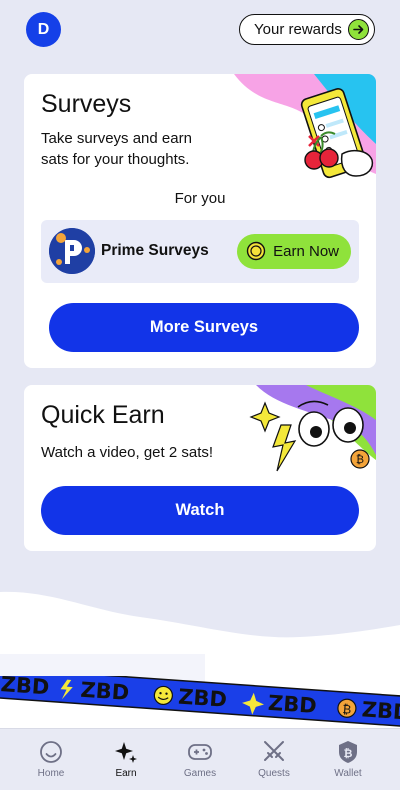 The height and width of the screenshot is (790, 400). I want to click on smiley-icon, so click(51, 752).